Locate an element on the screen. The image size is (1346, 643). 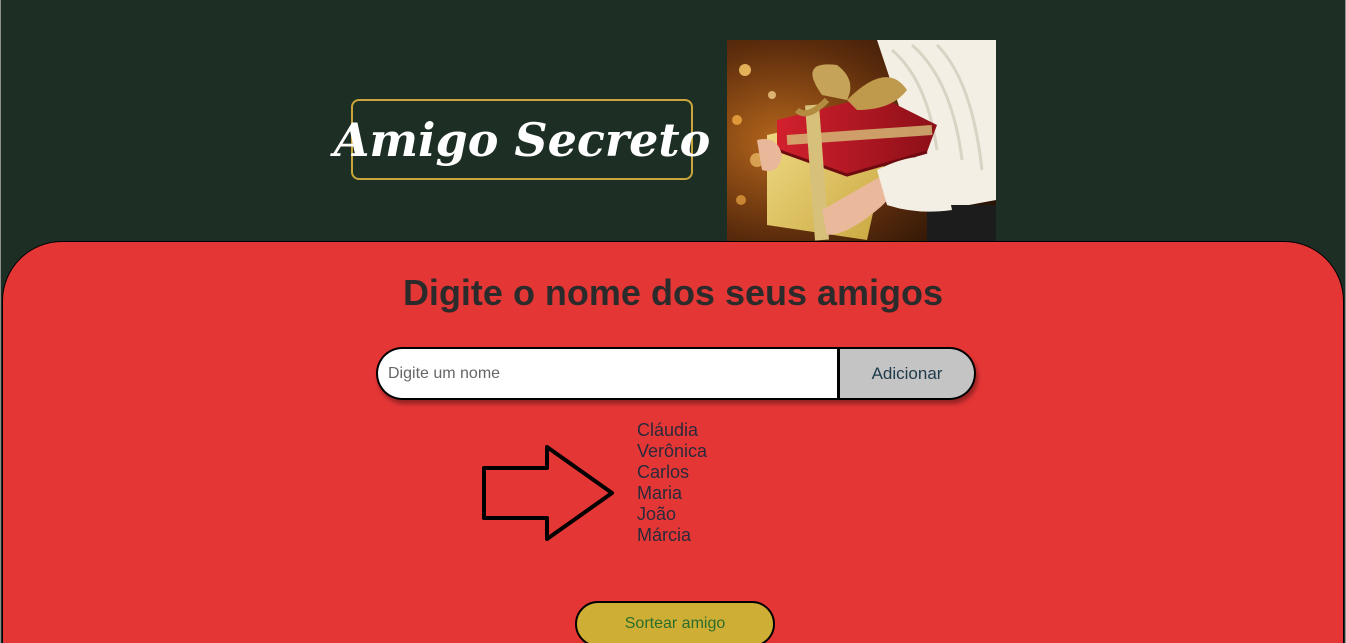
list-item: João is located at coordinates (657, 514).